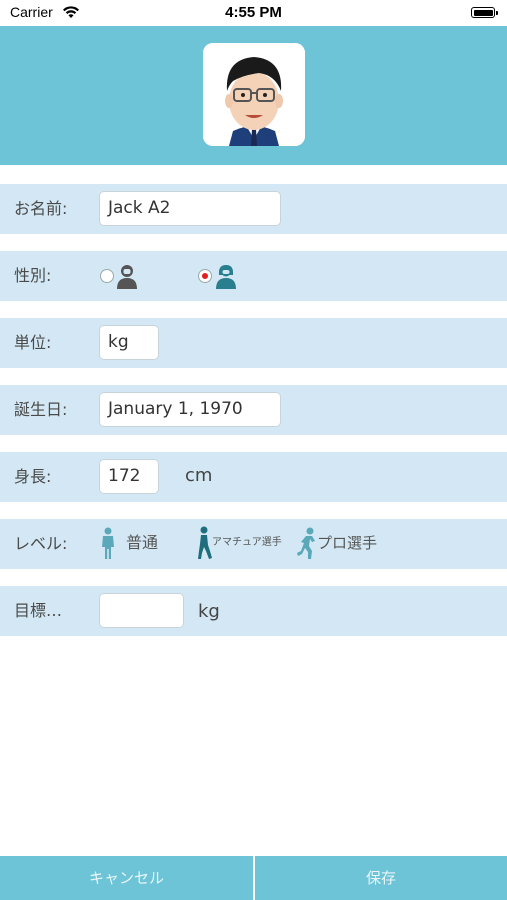  Describe the element at coordinates (205, 542) in the screenshot. I see `walking-person-icon` at that location.